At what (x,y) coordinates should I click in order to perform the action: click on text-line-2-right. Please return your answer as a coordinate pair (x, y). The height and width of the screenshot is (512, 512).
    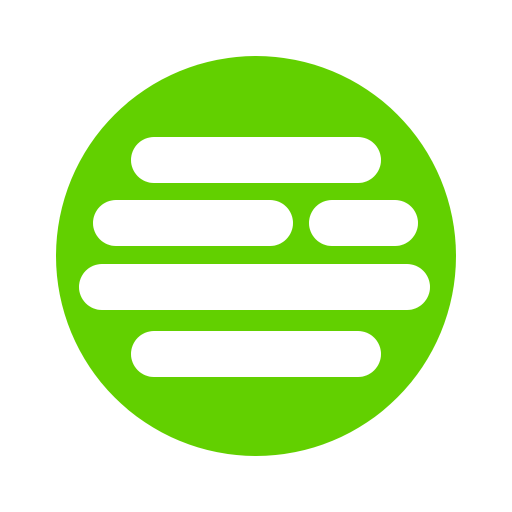
    Looking at the image, I should click on (363, 223).